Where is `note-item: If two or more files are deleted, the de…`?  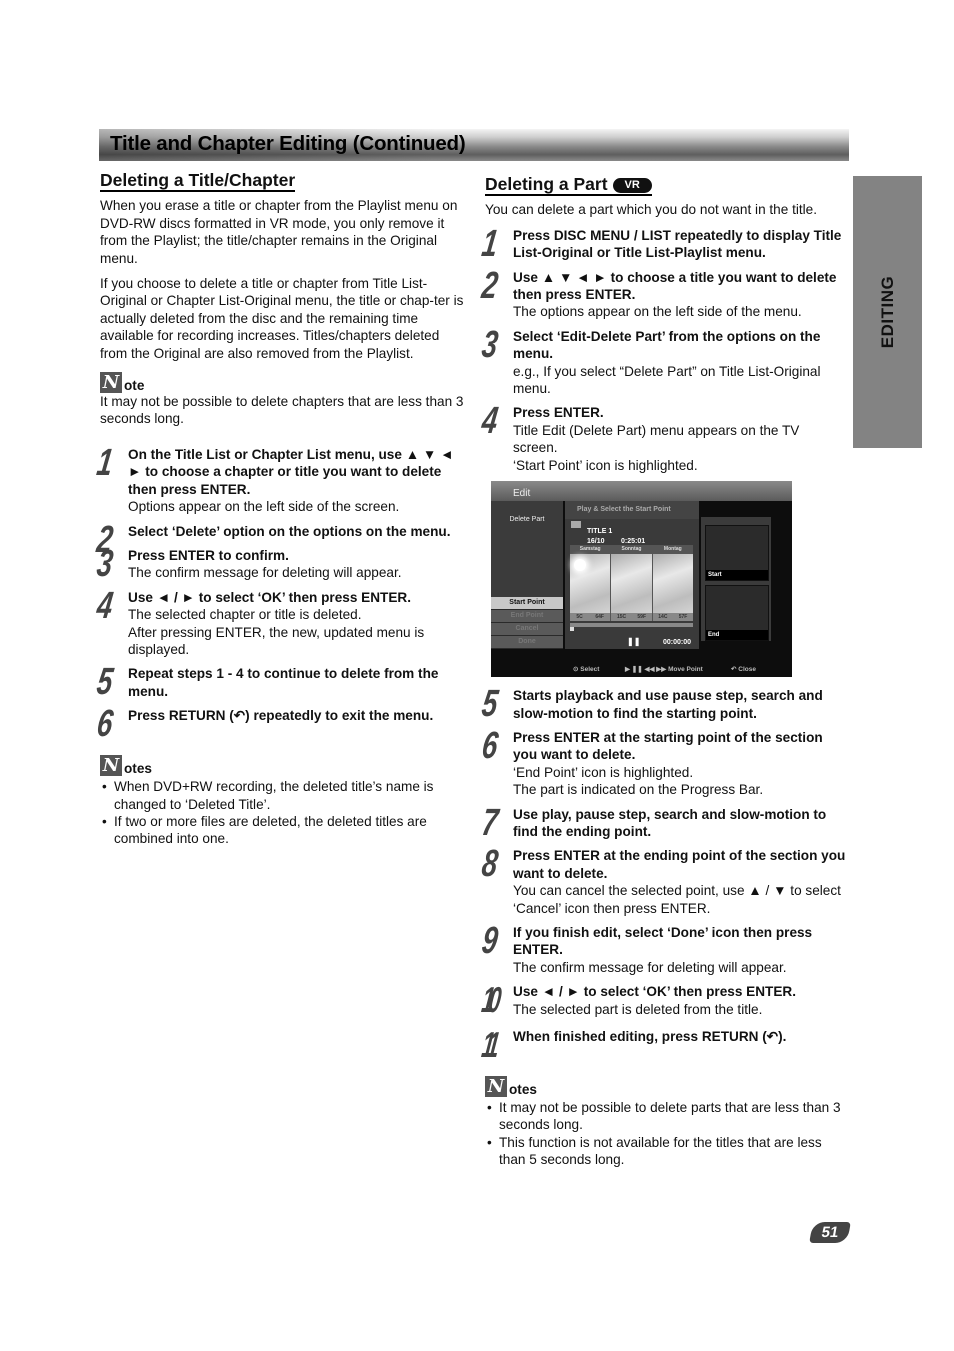 note-item: If two or more files are deleted, the de… is located at coordinates (283, 830).